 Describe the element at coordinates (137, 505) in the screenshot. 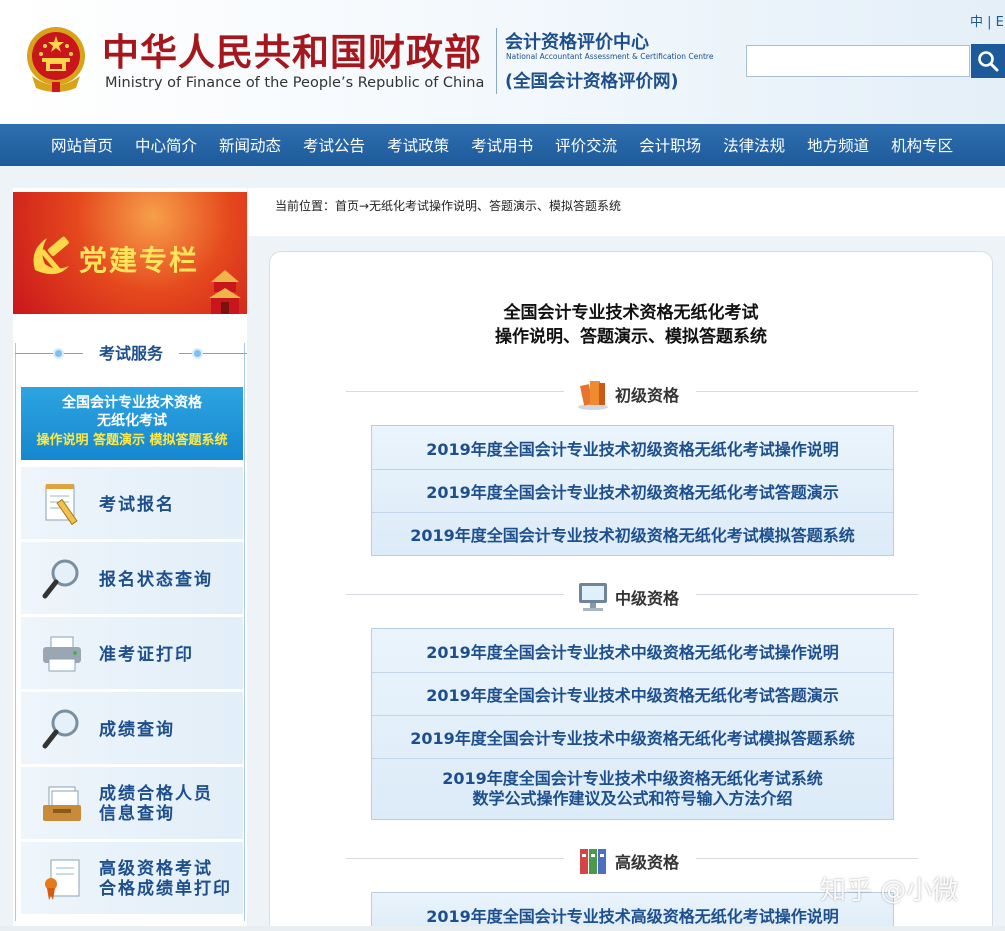

I see `service-label: 考试报名` at that location.